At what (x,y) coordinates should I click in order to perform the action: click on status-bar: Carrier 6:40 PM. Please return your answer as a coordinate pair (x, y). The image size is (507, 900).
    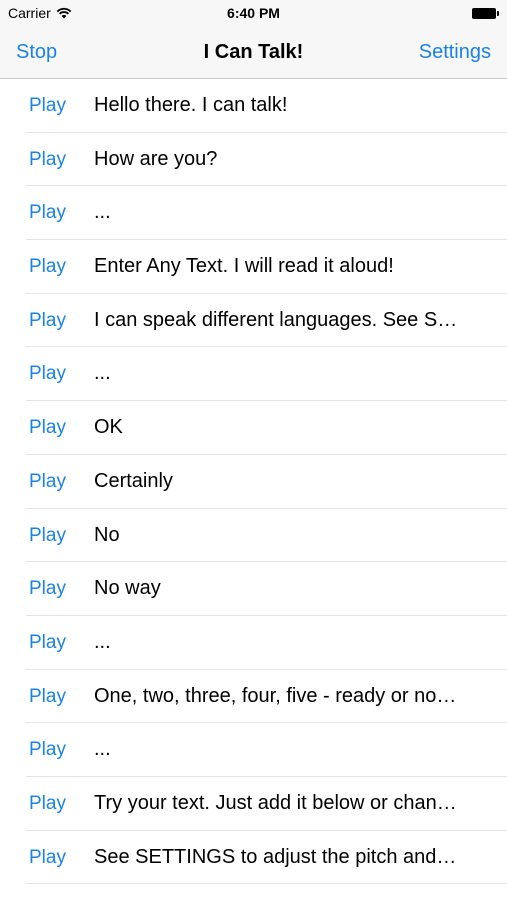
    Looking at the image, I should click on (253, 14).